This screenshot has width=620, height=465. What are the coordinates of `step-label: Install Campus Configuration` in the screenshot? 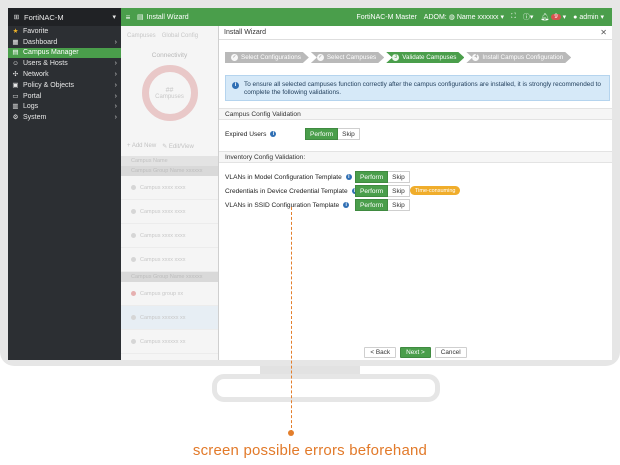 It's located at (523, 57).